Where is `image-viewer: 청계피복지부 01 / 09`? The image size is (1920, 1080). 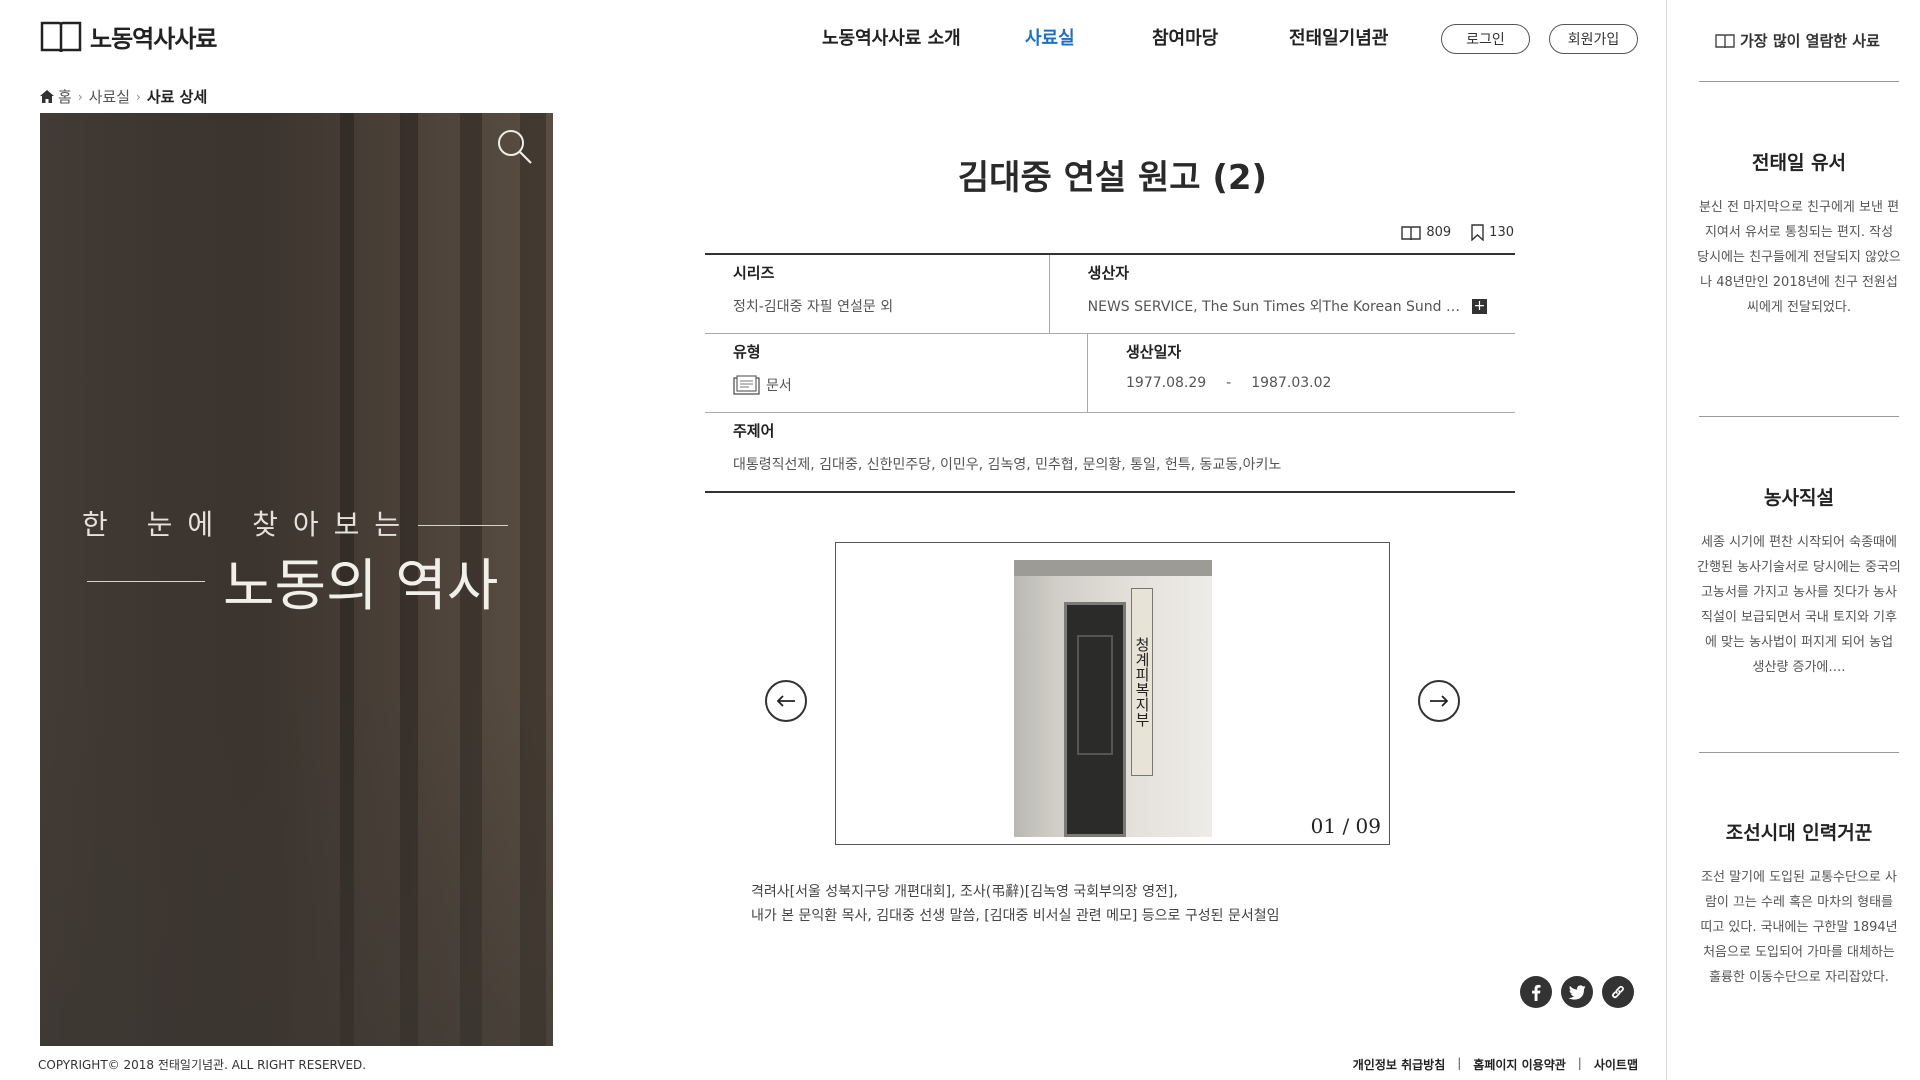 image-viewer: 청계피복지부 01 / 09 is located at coordinates (1112, 693).